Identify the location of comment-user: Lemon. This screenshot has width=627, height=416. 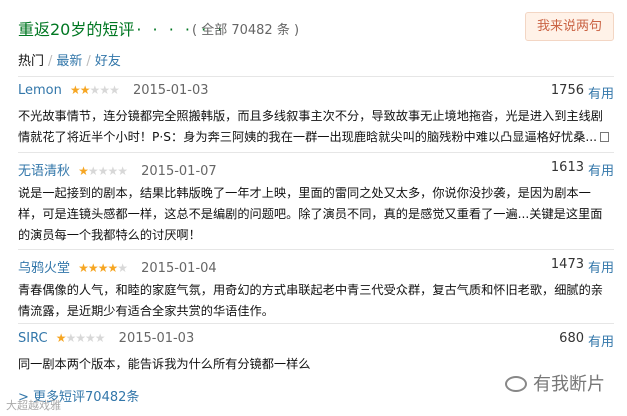
(40, 90).